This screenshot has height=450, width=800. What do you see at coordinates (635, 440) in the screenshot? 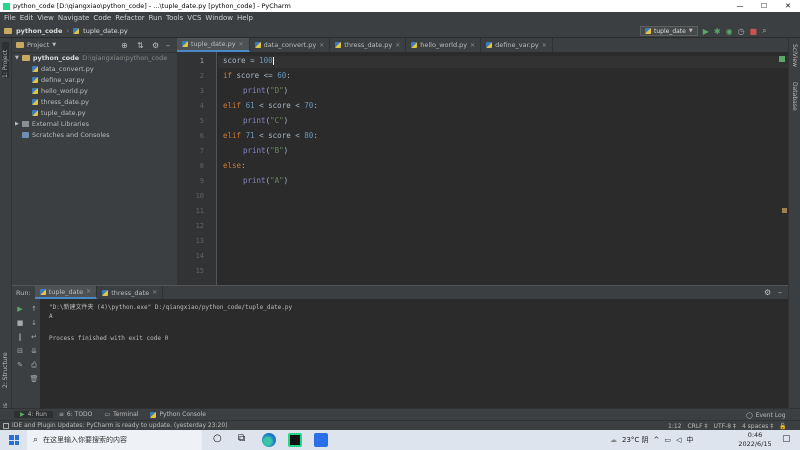
I see `weather-text: 23°C 阴` at bounding box center [635, 440].